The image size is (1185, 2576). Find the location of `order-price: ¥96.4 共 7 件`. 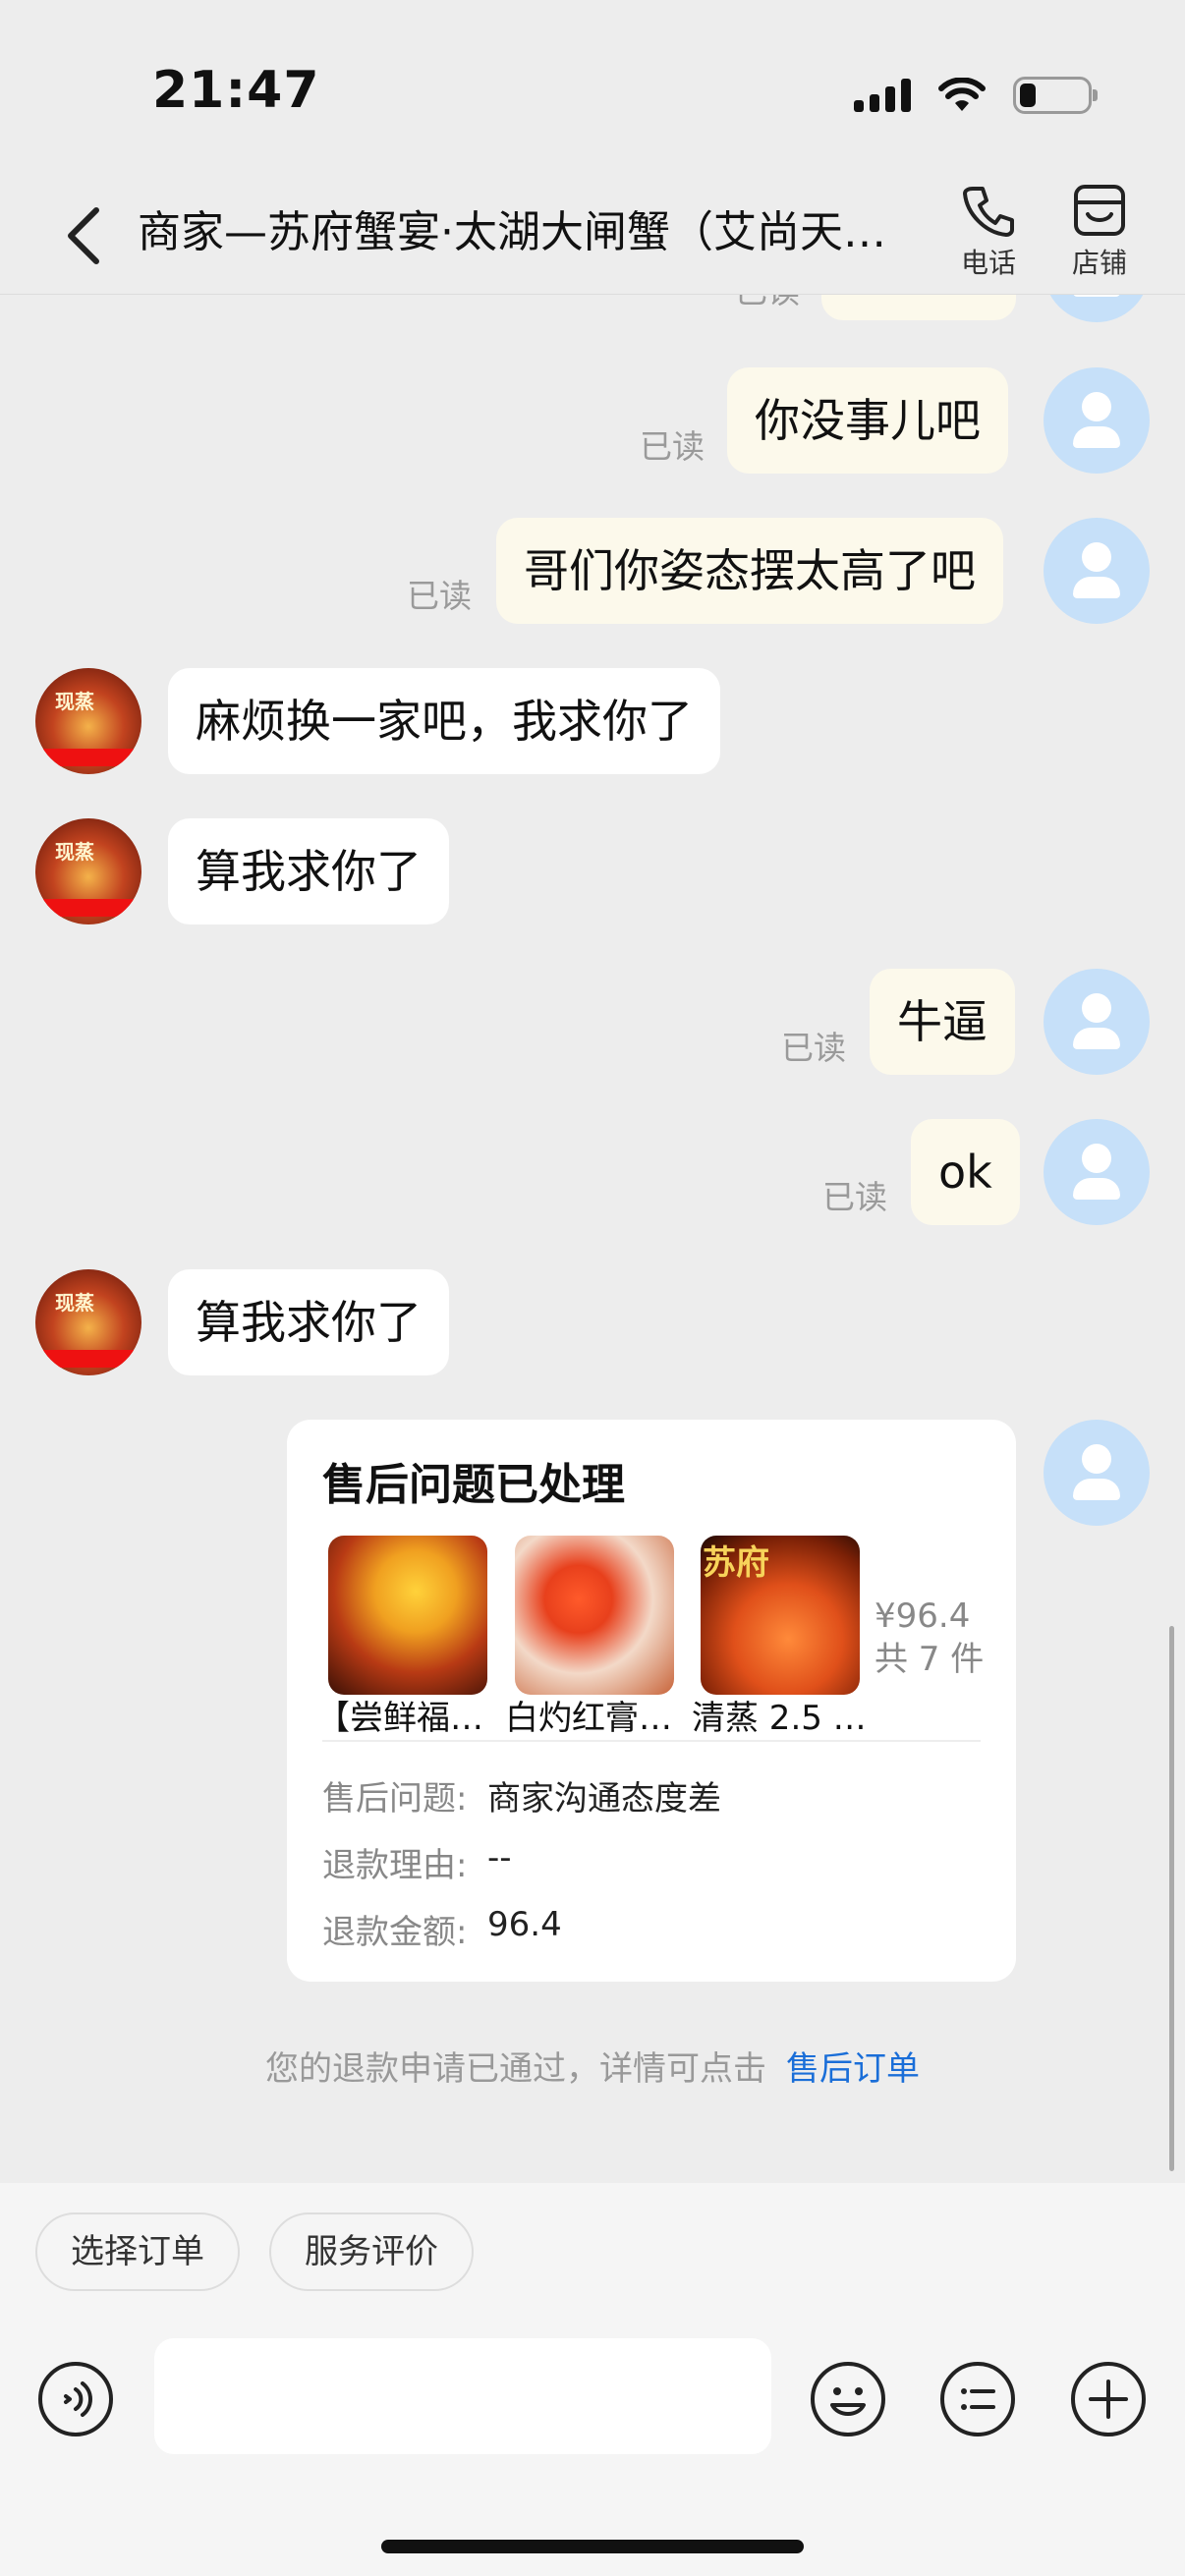

order-price: ¥96.4 共 7 件 is located at coordinates (930, 1638).